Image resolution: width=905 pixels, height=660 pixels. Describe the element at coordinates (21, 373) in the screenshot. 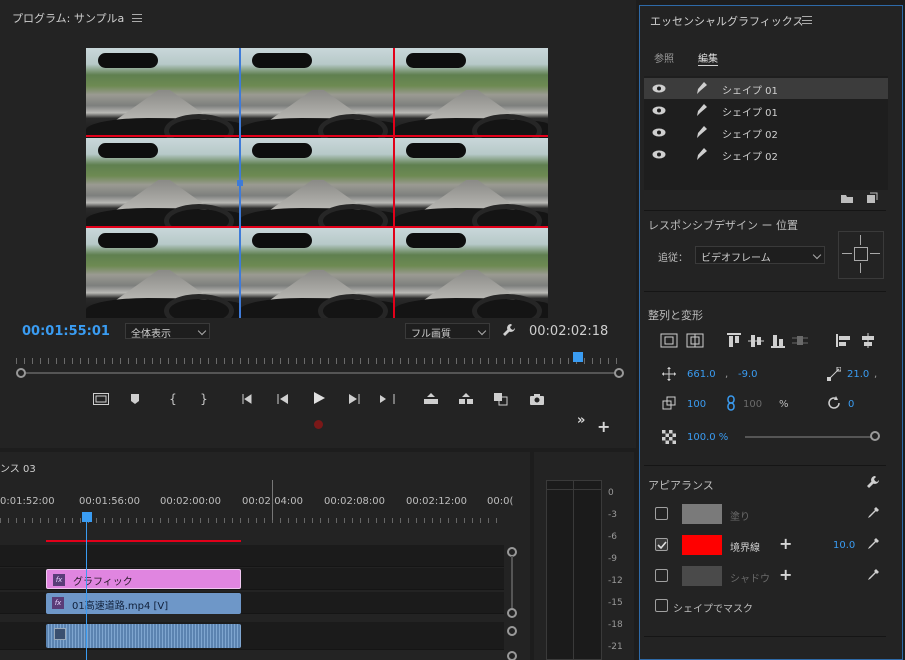

I see `scroll-start-handle` at that location.